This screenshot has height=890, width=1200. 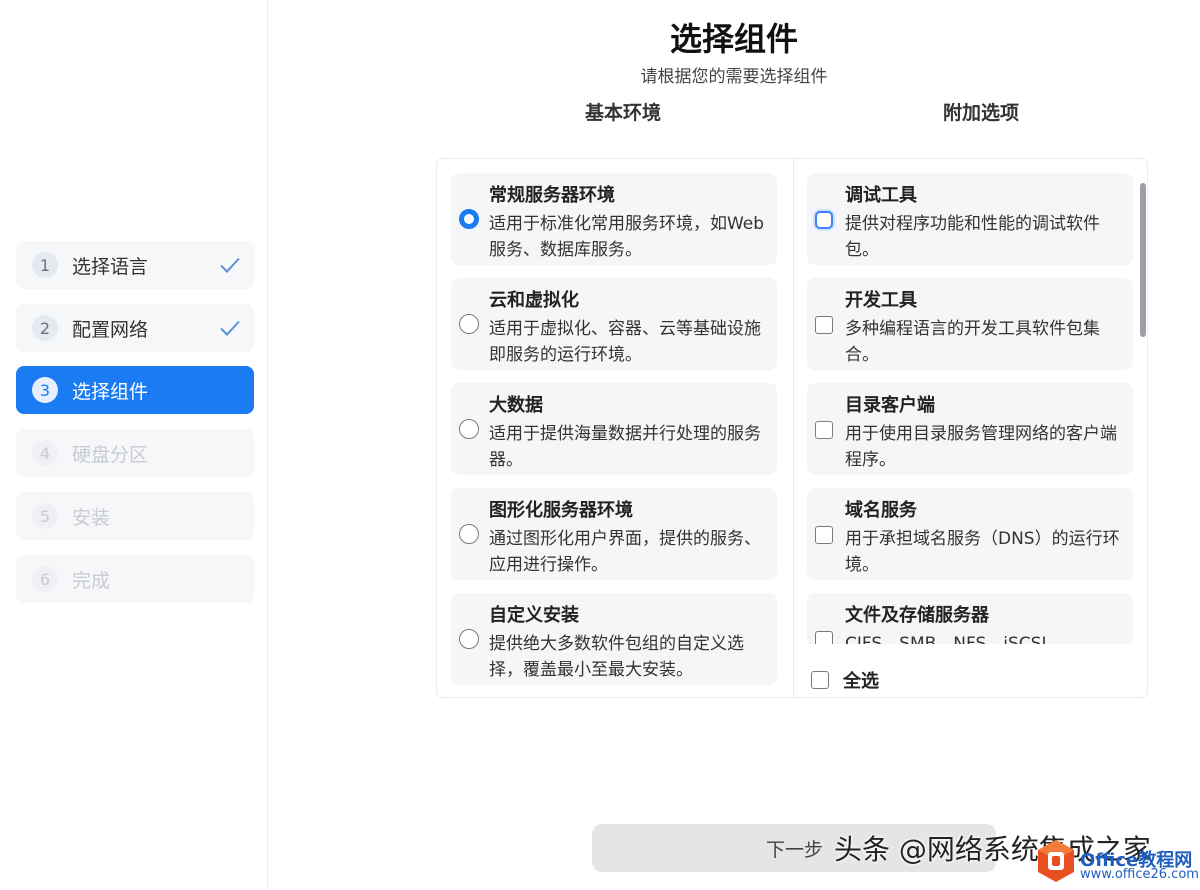 What do you see at coordinates (135, 516) in the screenshot?
I see `step-install: 5 安装` at bounding box center [135, 516].